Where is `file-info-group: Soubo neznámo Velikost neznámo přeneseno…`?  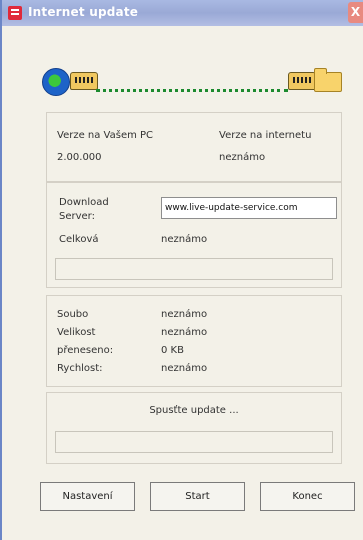 file-info-group: Soubo neznámo Velikost neznámo přeneseno… is located at coordinates (194, 341).